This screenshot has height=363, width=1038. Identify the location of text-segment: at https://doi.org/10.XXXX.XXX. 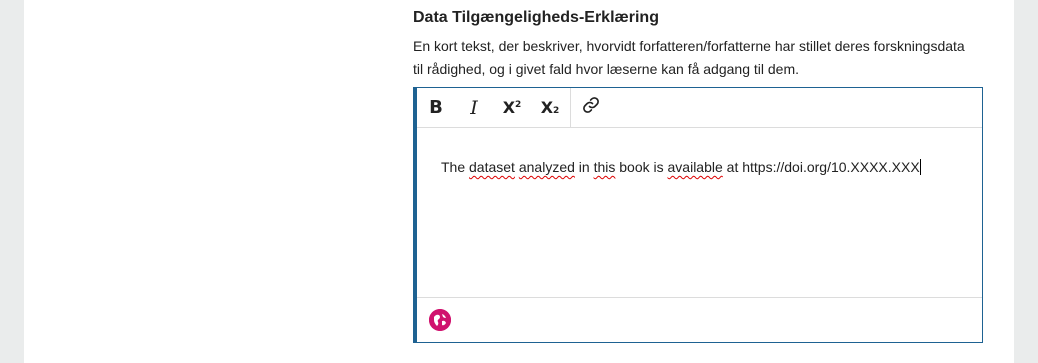
(821, 167).